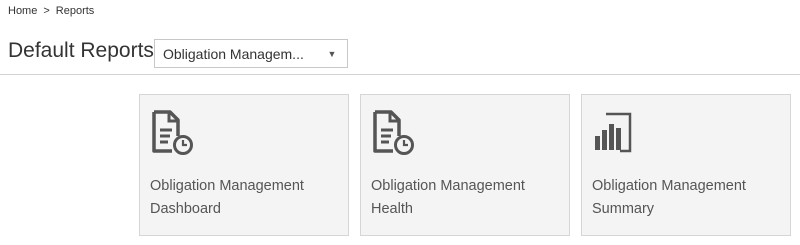 This screenshot has width=800, height=245. What do you see at coordinates (332, 53) in the screenshot?
I see `chevron-down-icon: ▼` at bounding box center [332, 53].